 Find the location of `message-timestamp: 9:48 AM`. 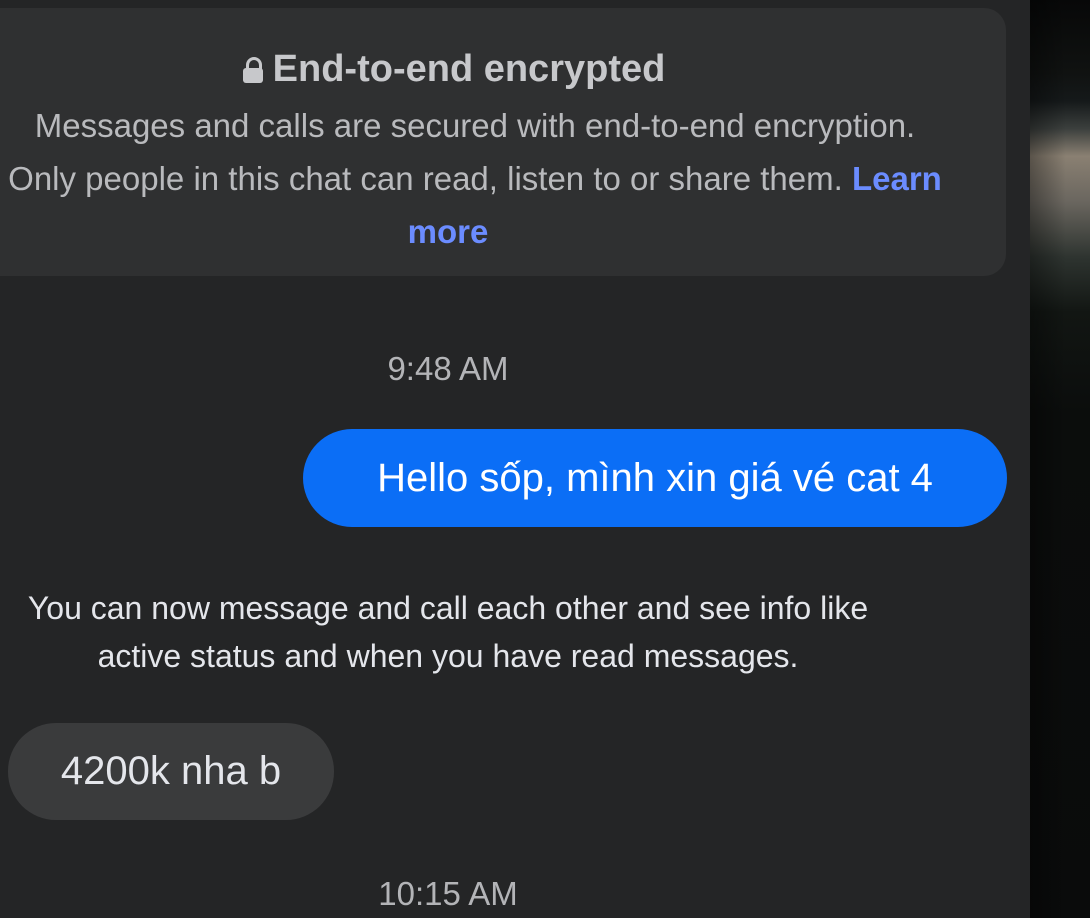

message-timestamp: 9:48 AM is located at coordinates (448, 368).